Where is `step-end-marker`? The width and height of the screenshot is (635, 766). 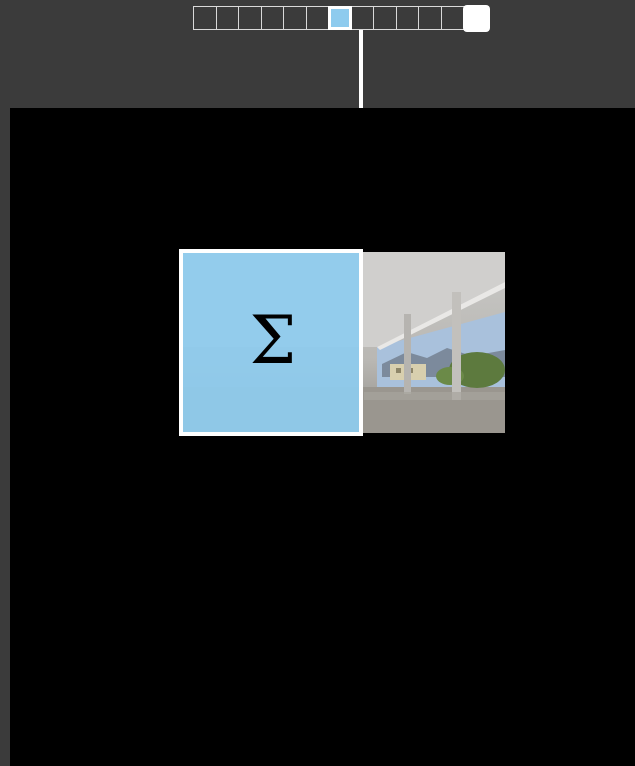 step-end-marker is located at coordinates (476, 18).